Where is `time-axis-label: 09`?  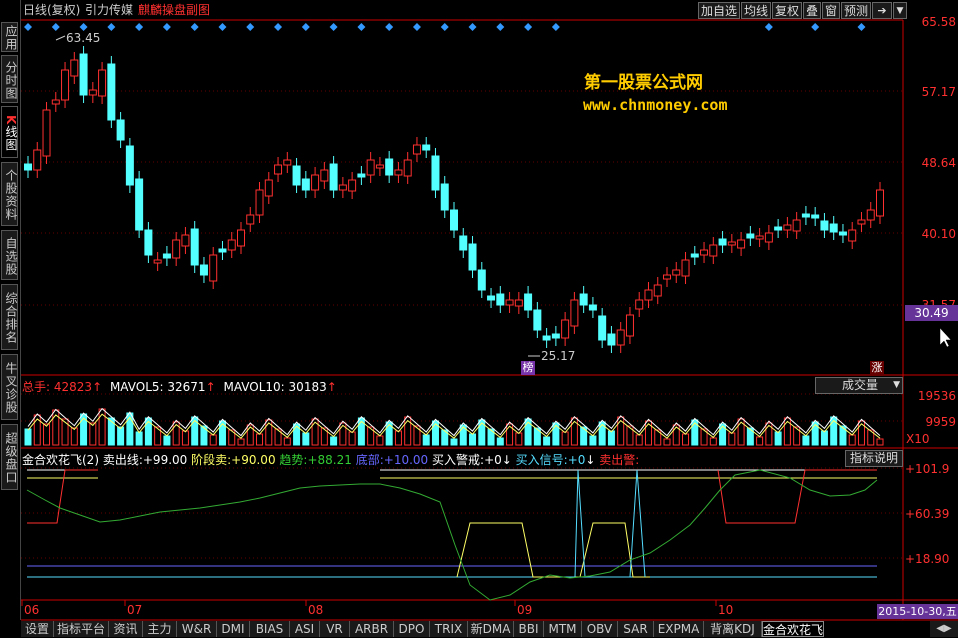 time-axis-label: 09 is located at coordinates (525, 610).